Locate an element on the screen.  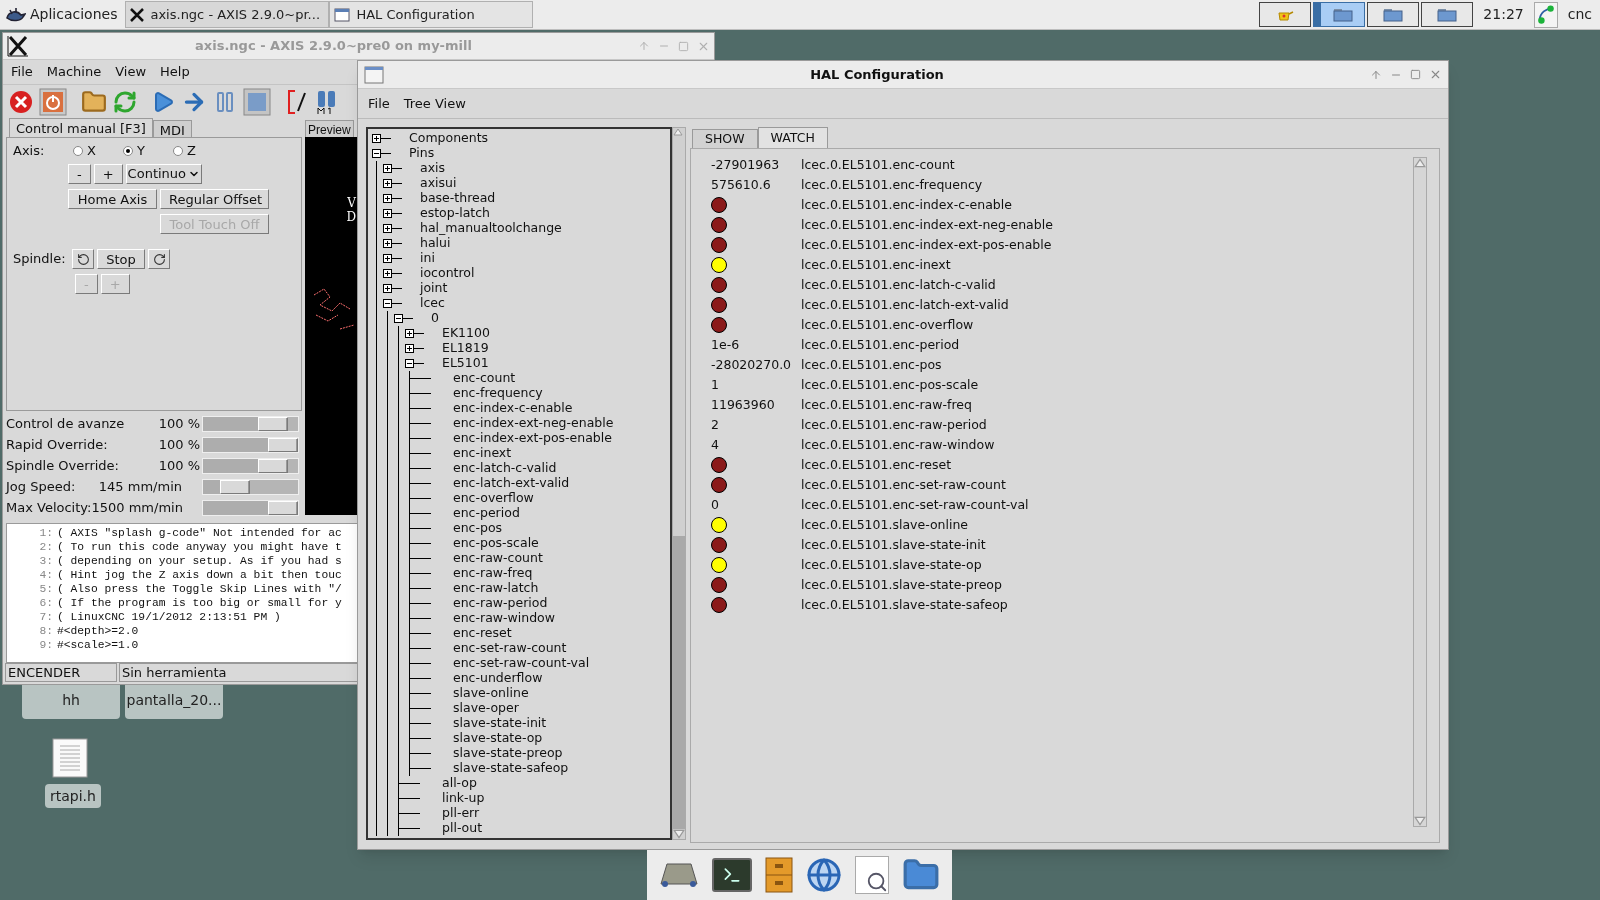
menu-item: Machine is located at coordinates (74, 72).